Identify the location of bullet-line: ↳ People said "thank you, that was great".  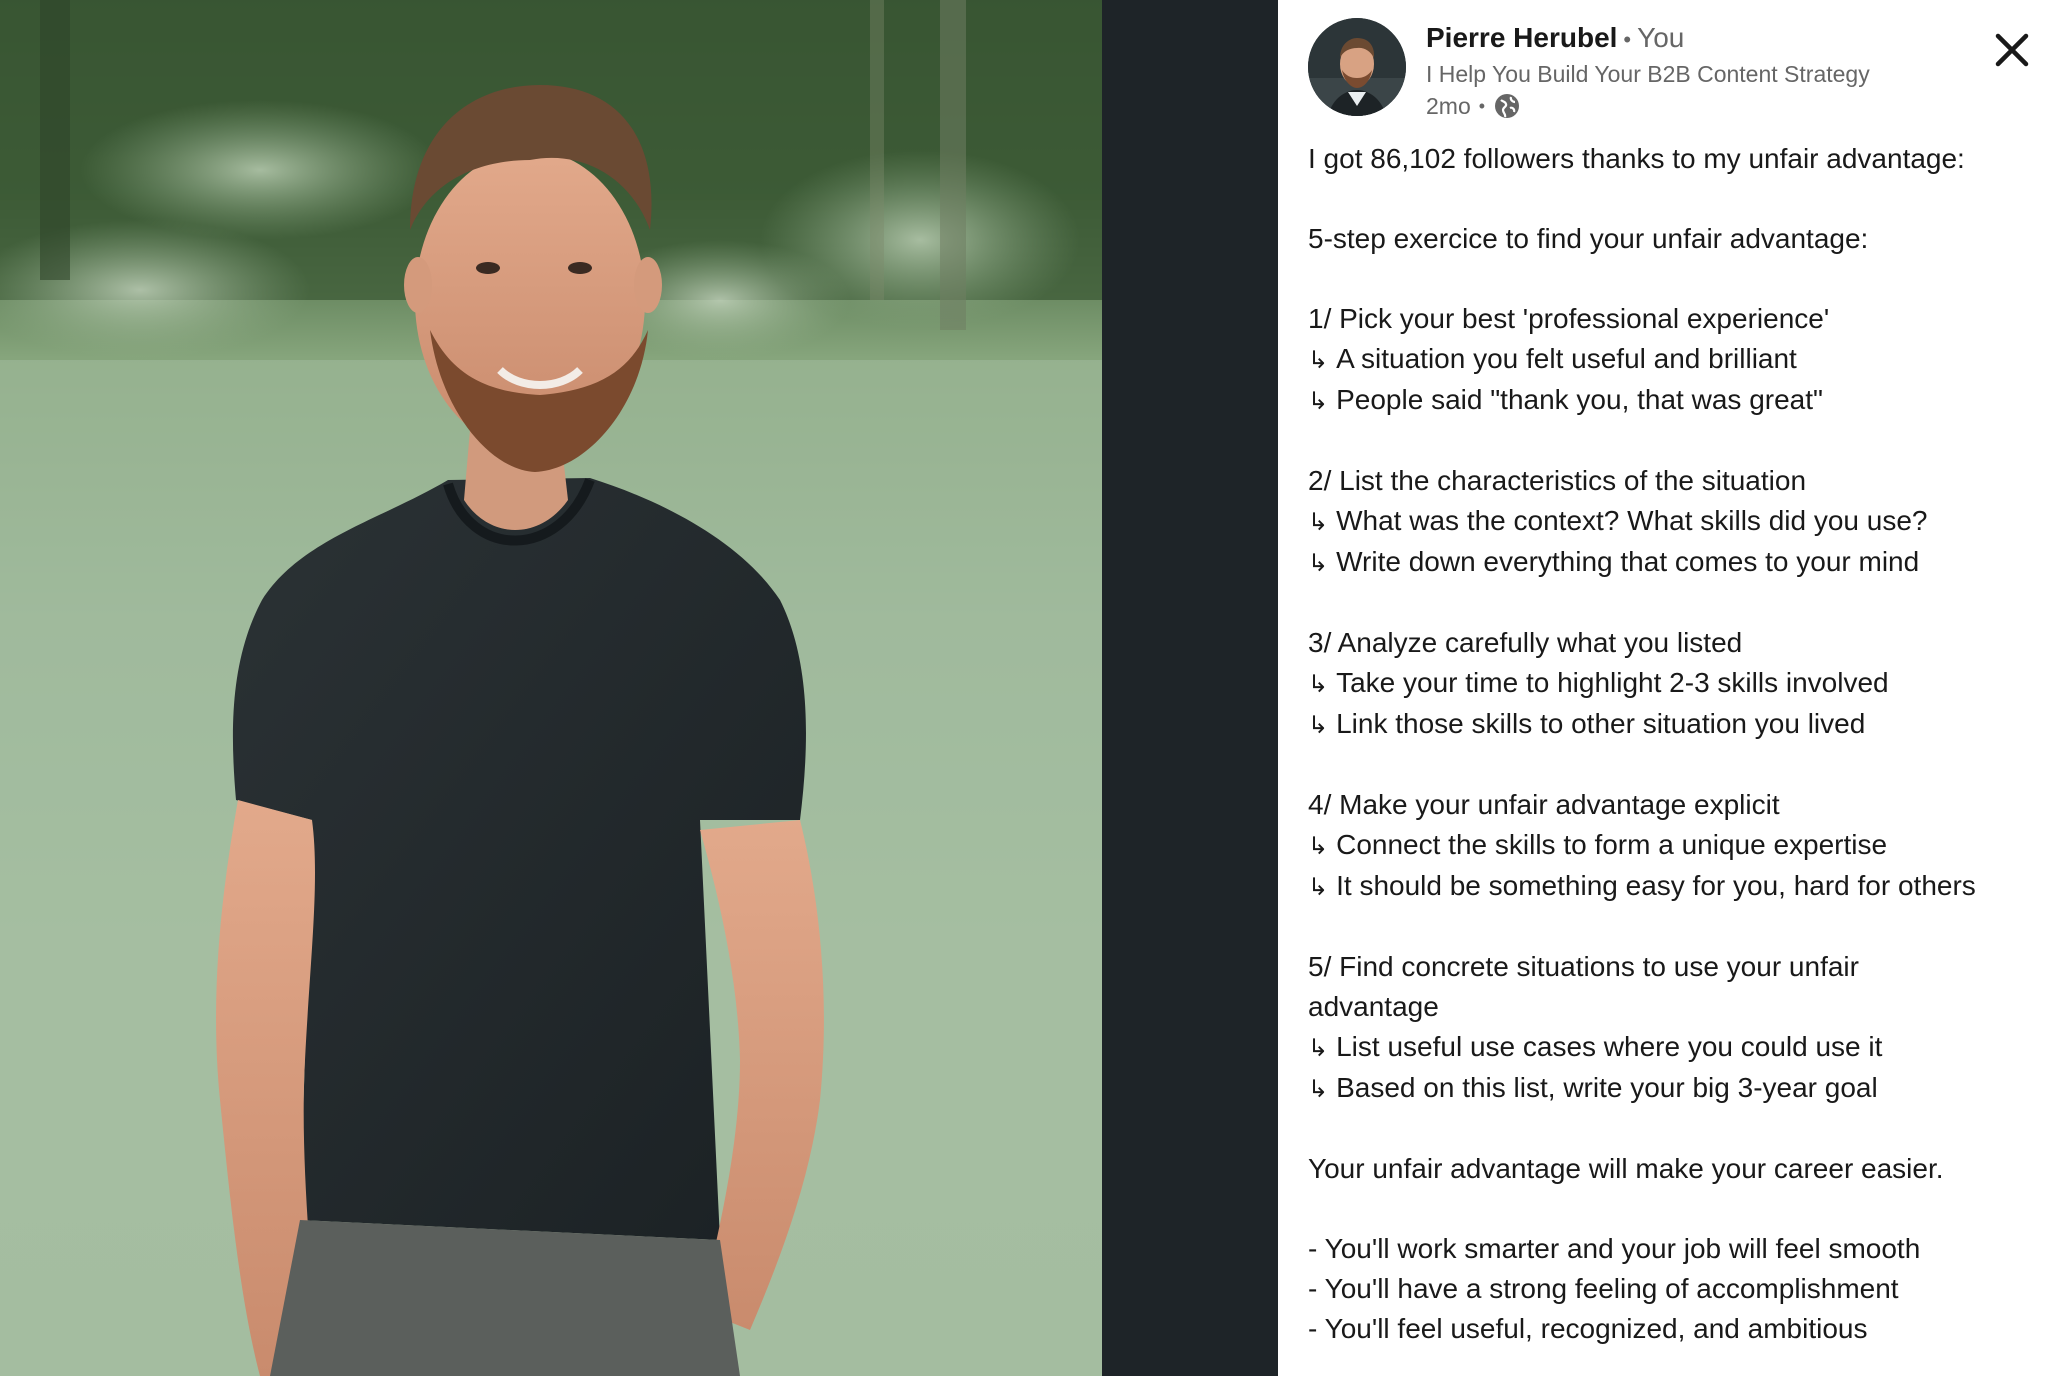
(1673, 400).